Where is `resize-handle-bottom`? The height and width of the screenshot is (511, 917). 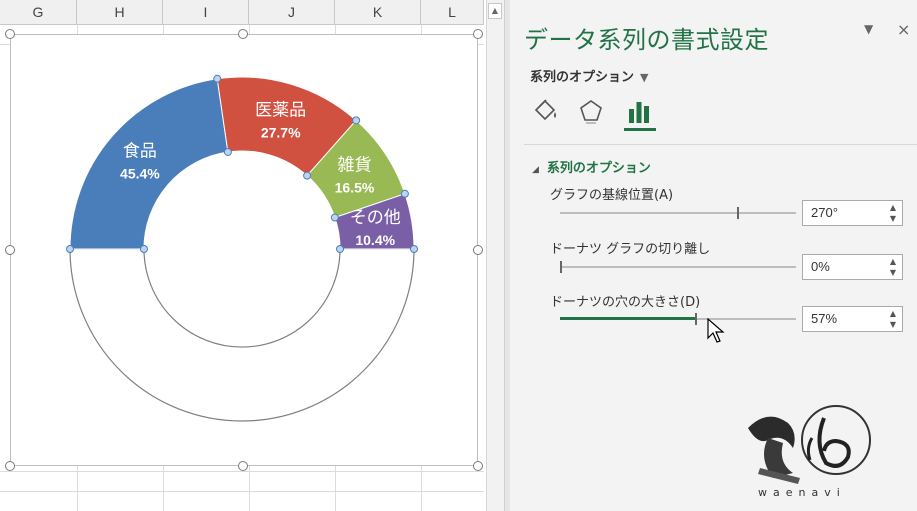 resize-handle-bottom is located at coordinates (243, 466).